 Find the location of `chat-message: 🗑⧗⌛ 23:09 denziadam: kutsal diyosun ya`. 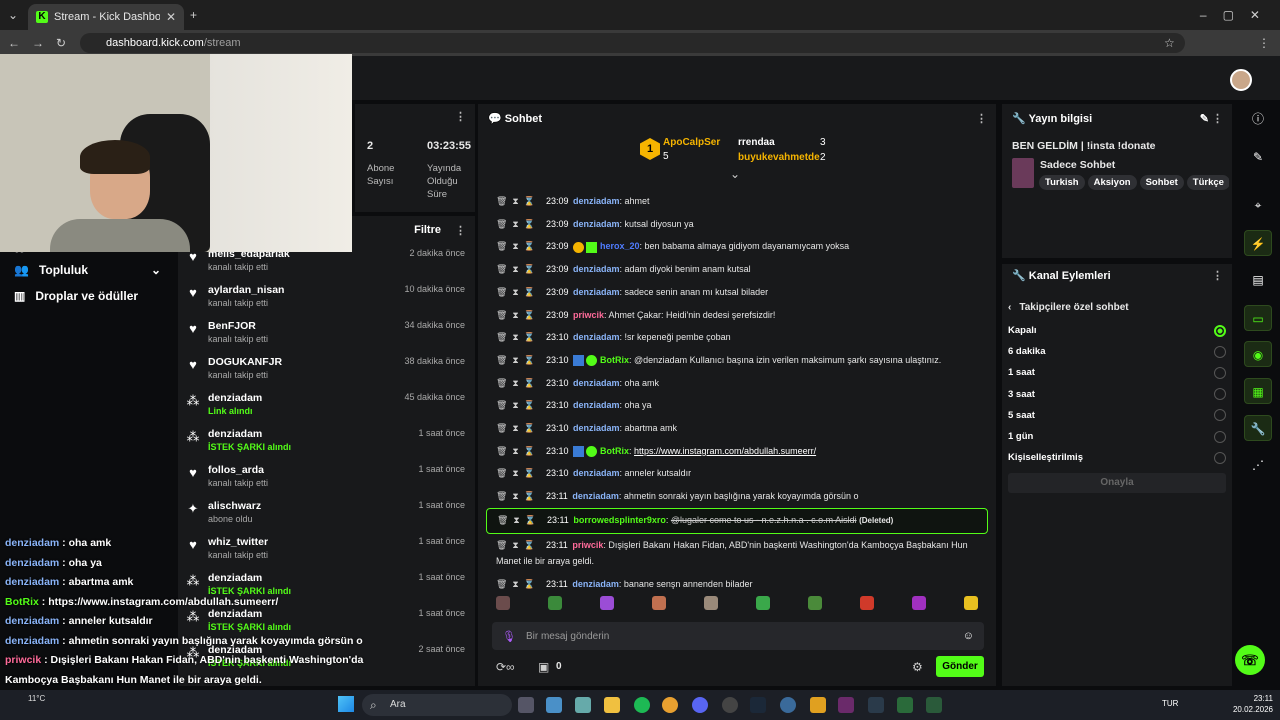

chat-message: 🗑⧗⌛ 23:09 denziadam: kutsal diyosun ya is located at coordinates (737, 224).